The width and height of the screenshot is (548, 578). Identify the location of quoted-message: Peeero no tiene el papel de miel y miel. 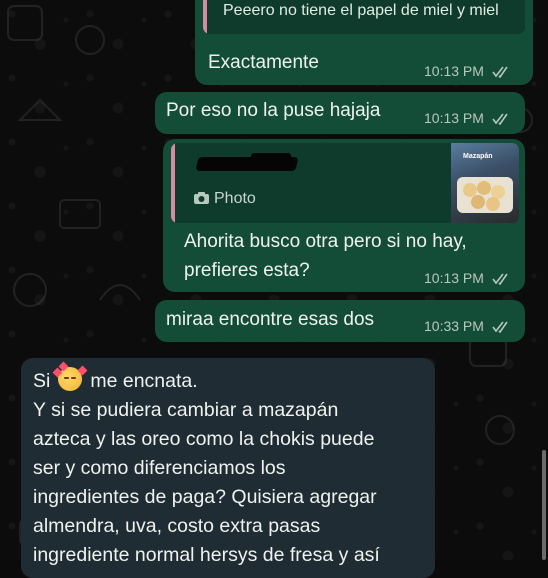
(364, 17).